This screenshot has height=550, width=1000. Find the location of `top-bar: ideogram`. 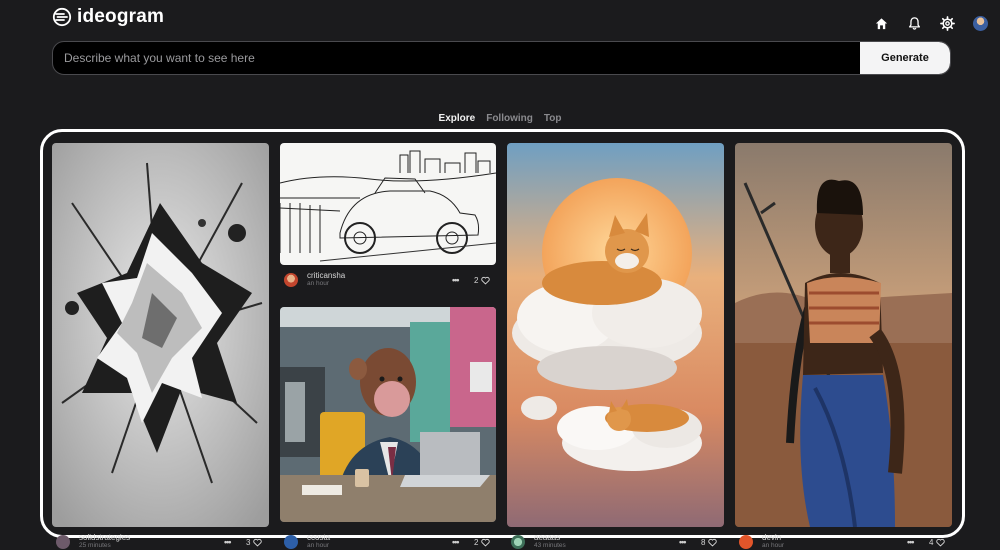

top-bar: ideogram is located at coordinates (500, 20).